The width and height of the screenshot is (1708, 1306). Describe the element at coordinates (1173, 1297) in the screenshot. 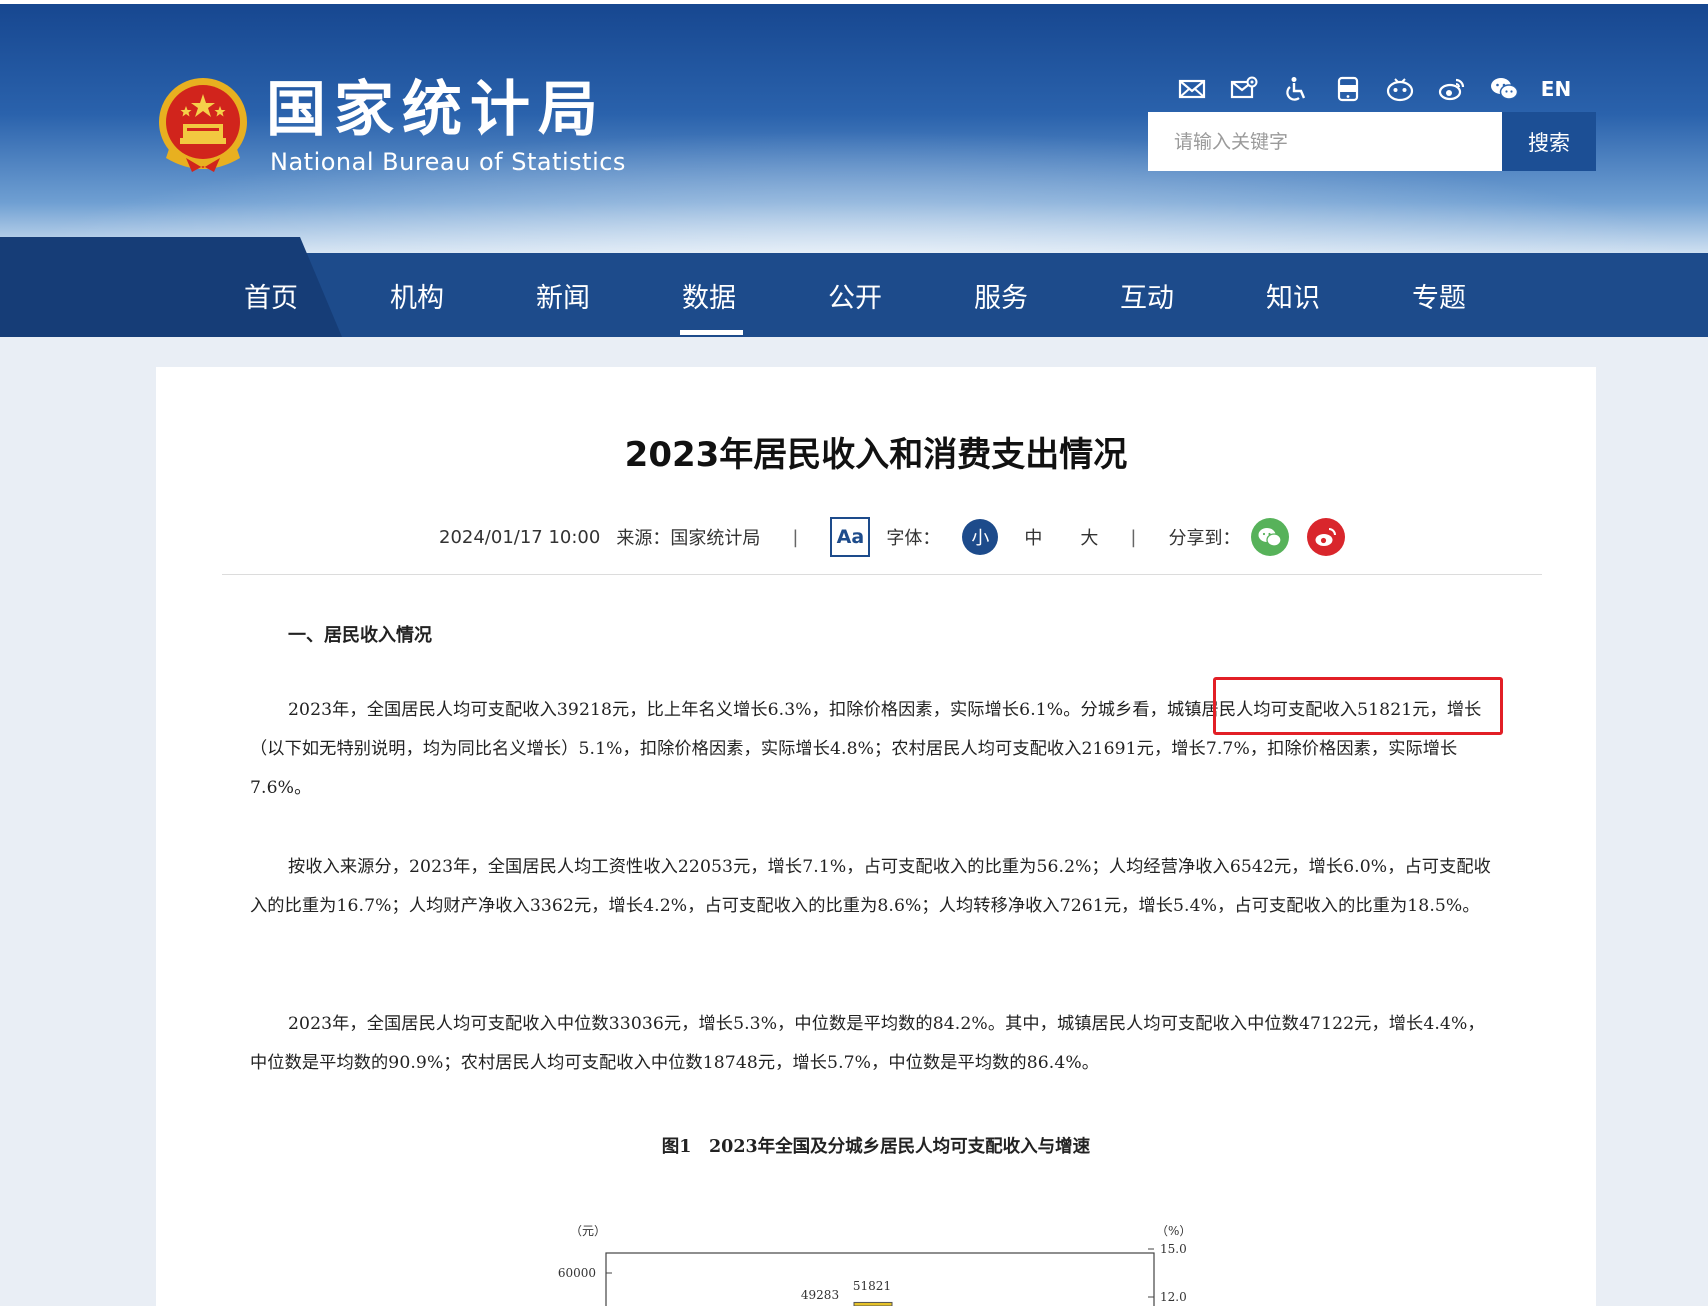

I see `y-right-tick-label: 12.0` at that location.